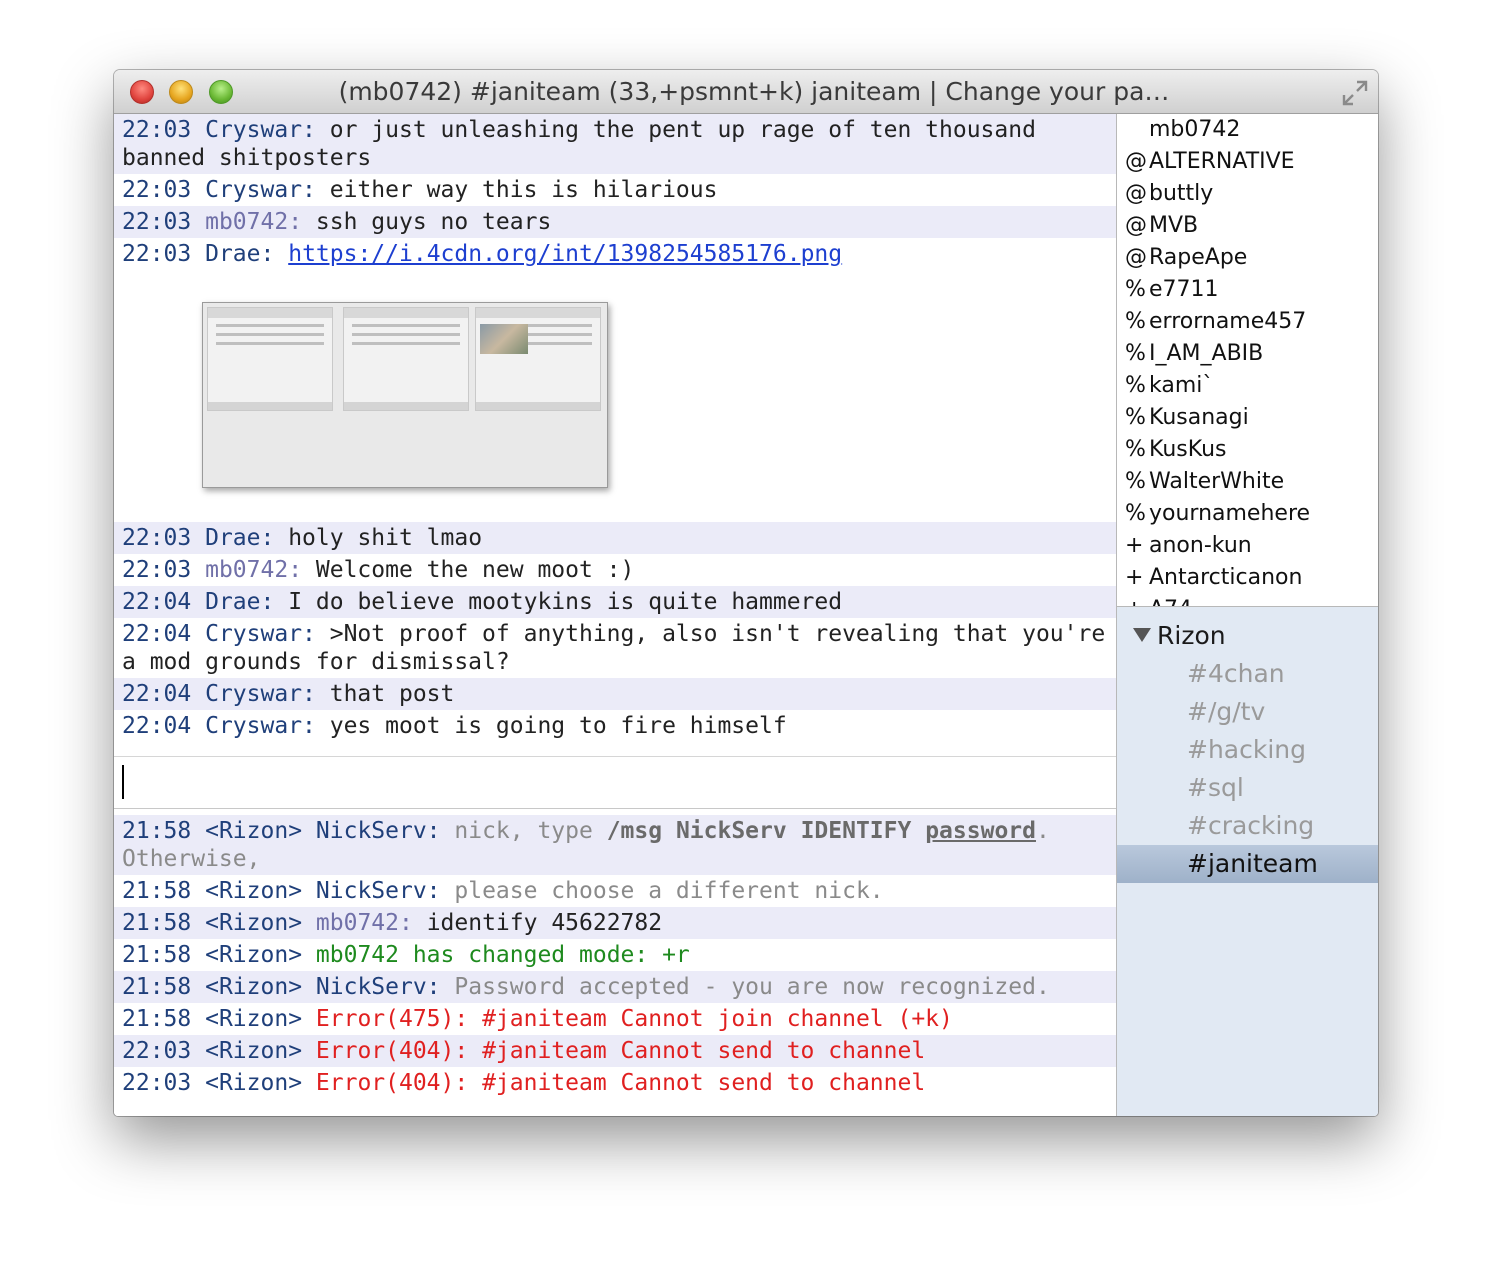 This screenshot has height=1274, width=1492. I want to click on user-list-item: % WalterWhite, so click(1247, 482).